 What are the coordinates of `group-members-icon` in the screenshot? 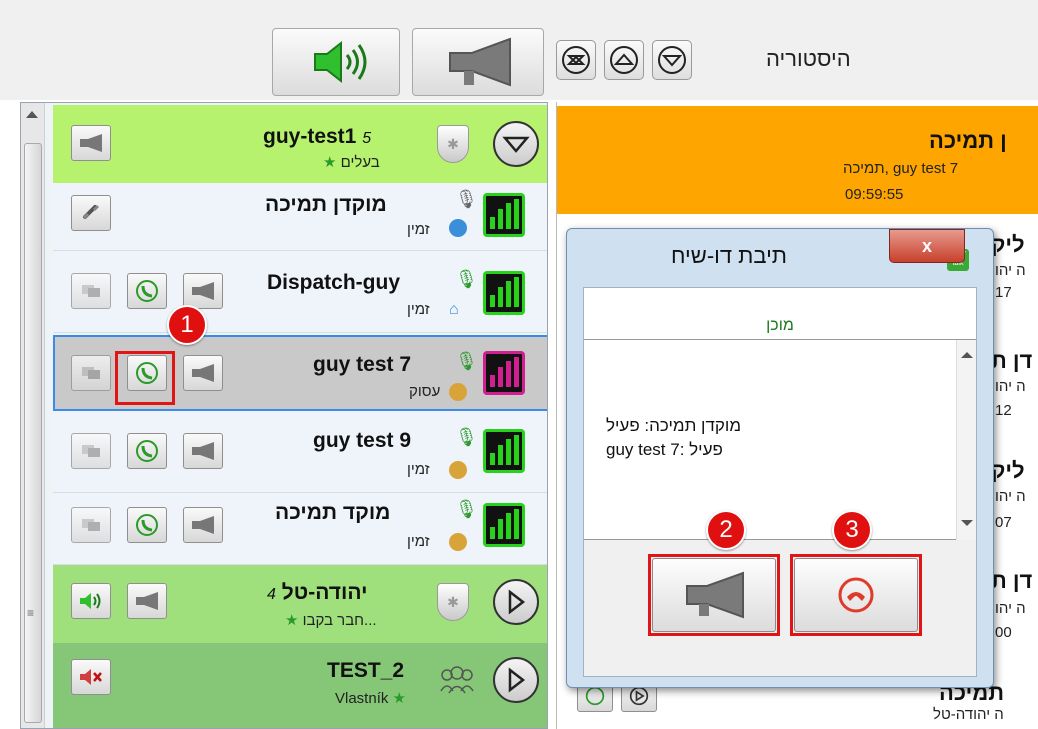 It's located at (457, 680).